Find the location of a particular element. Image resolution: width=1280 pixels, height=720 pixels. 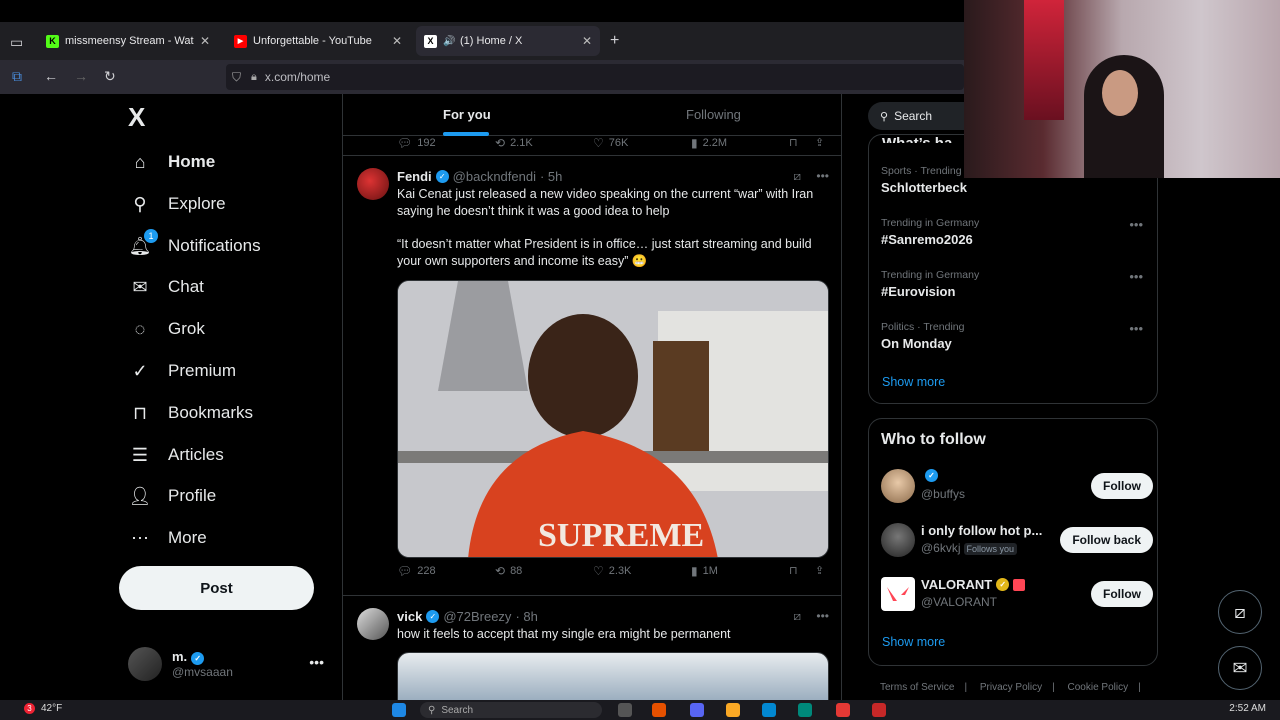

tweet-video: SUPREME is located at coordinates (613, 419).